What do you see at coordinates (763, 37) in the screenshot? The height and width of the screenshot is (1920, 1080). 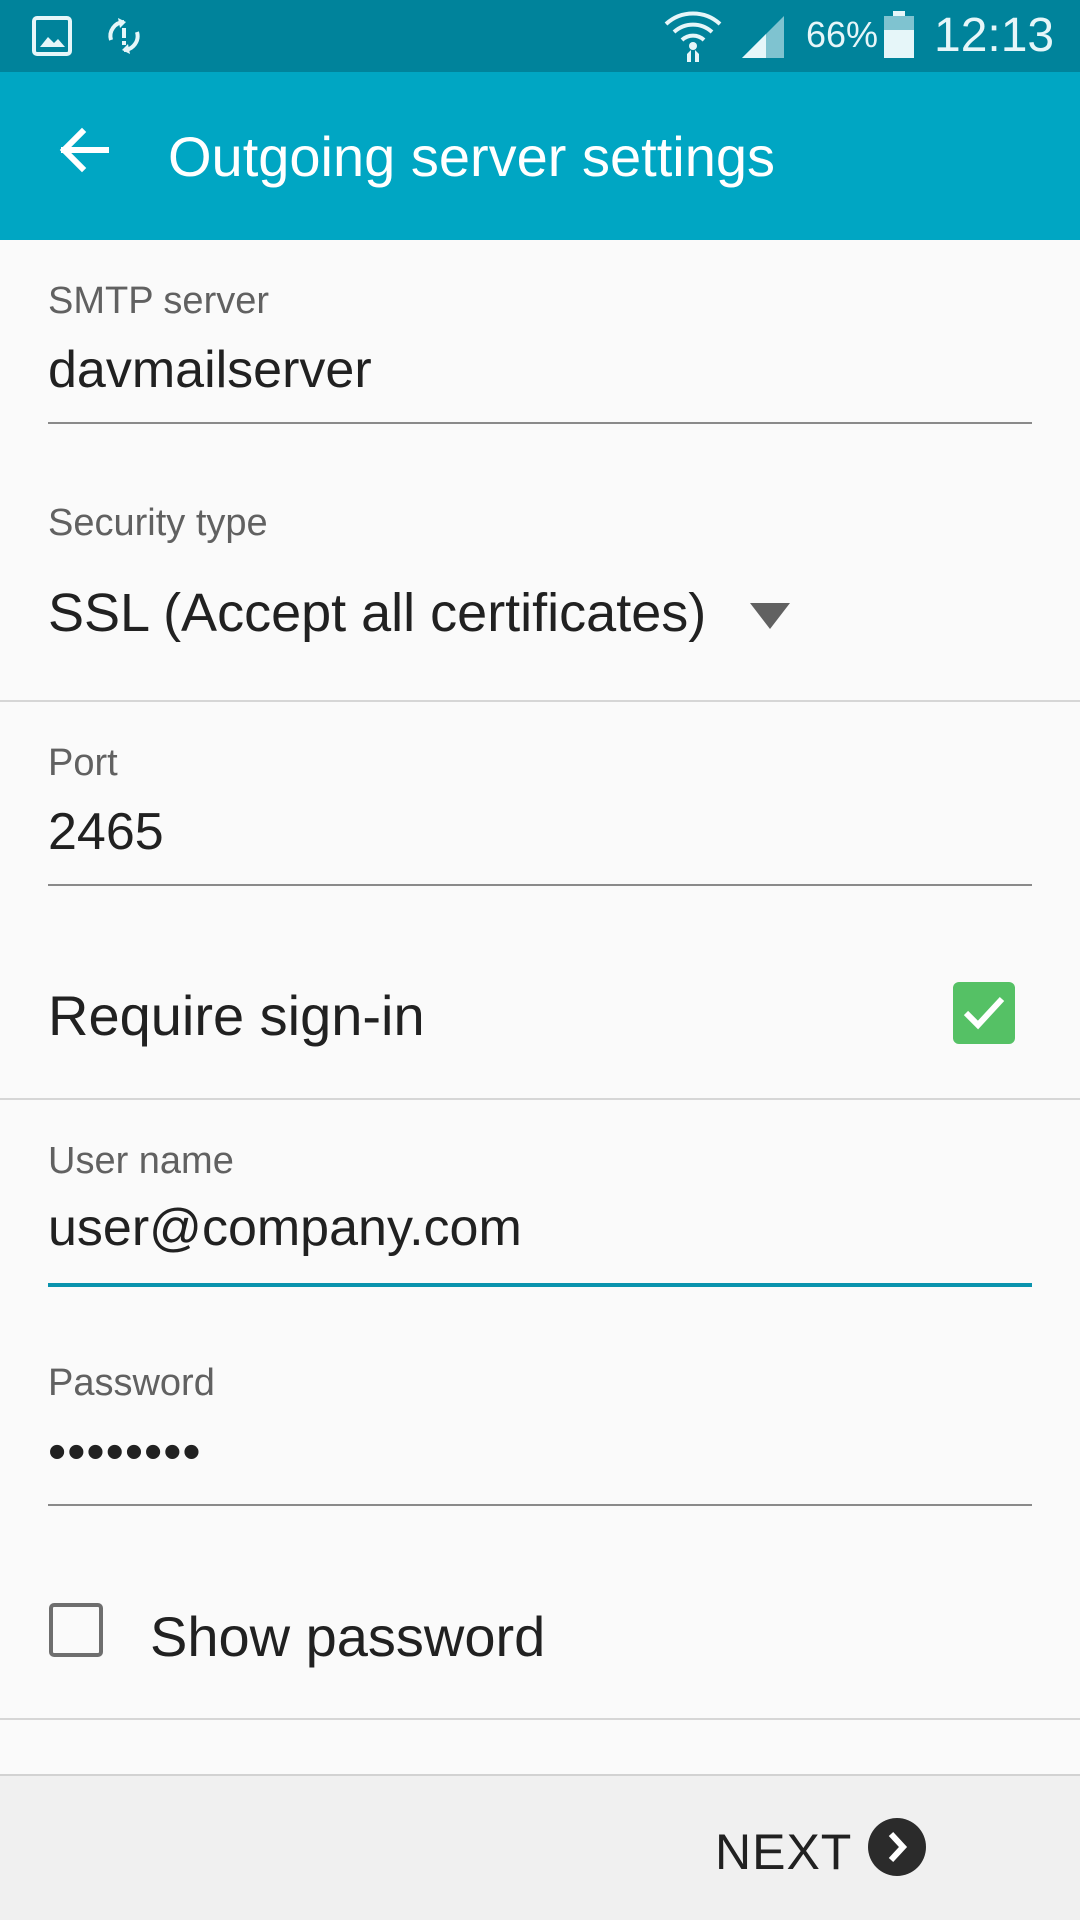 I see `signal-icon` at bounding box center [763, 37].